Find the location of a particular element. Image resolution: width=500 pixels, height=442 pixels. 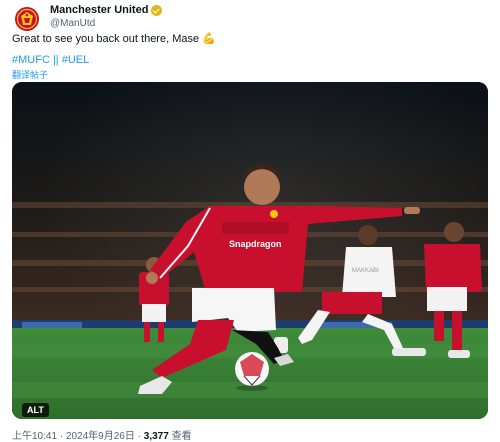

tweet-text: Great to see you back out there, Mase 💪 is located at coordinates (114, 39).